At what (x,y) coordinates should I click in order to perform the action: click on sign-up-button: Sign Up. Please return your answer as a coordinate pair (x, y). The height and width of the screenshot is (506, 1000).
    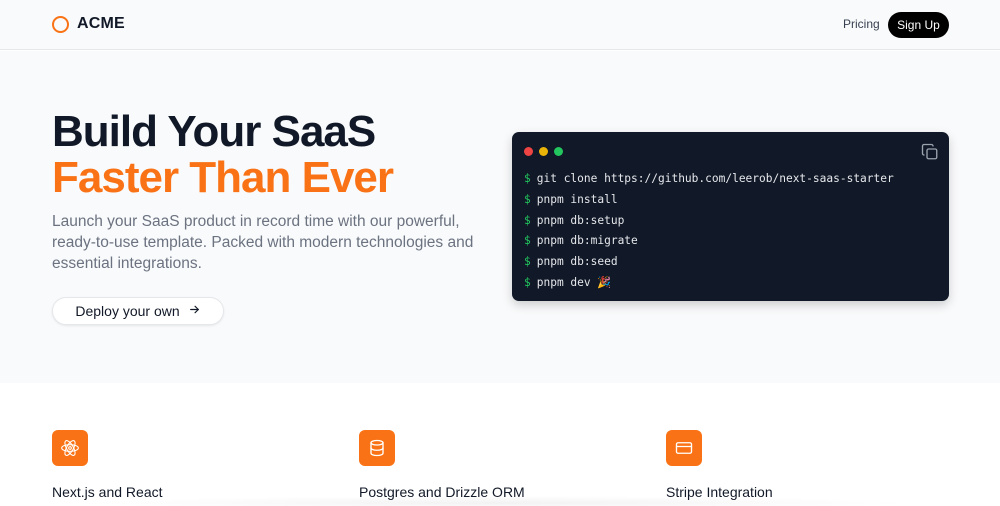
    Looking at the image, I should click on (918, 25).